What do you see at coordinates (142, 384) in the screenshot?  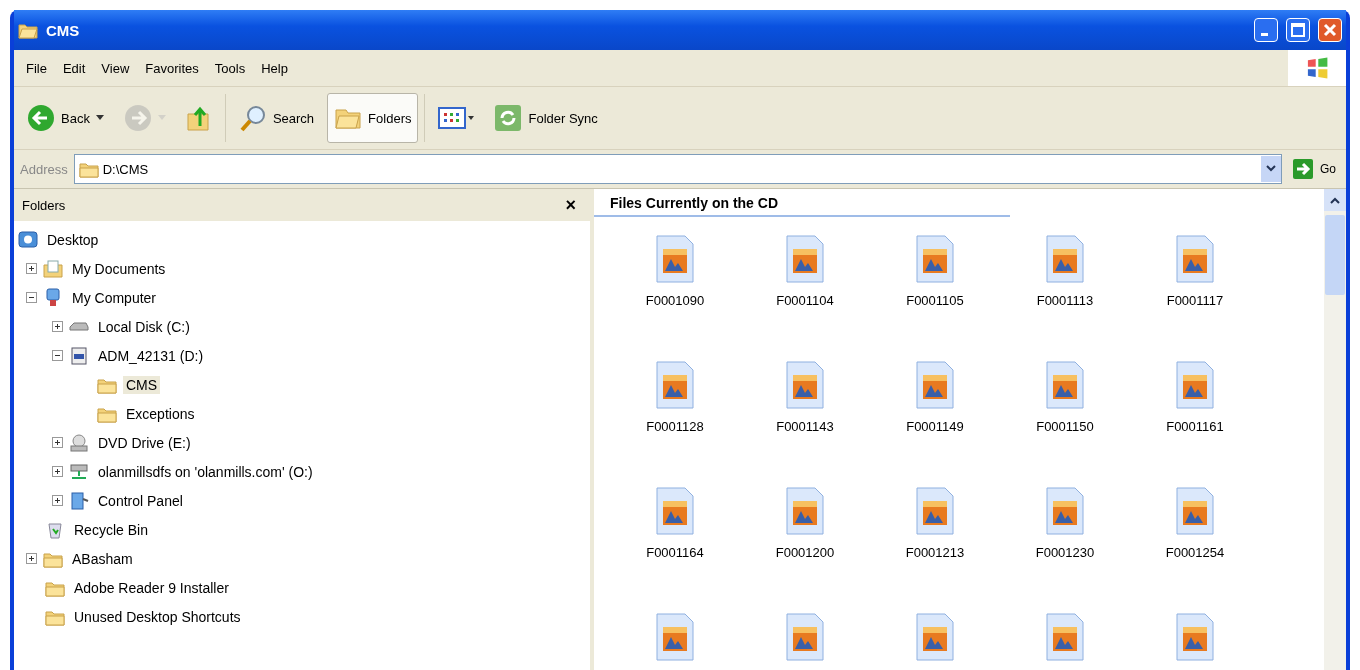 I see `tree-item: CMS` at bounding box center [142, 384].